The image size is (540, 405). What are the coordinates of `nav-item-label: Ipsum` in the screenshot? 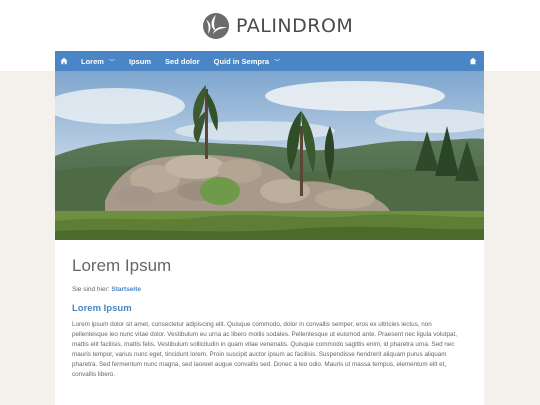 It's located at (140, 61).